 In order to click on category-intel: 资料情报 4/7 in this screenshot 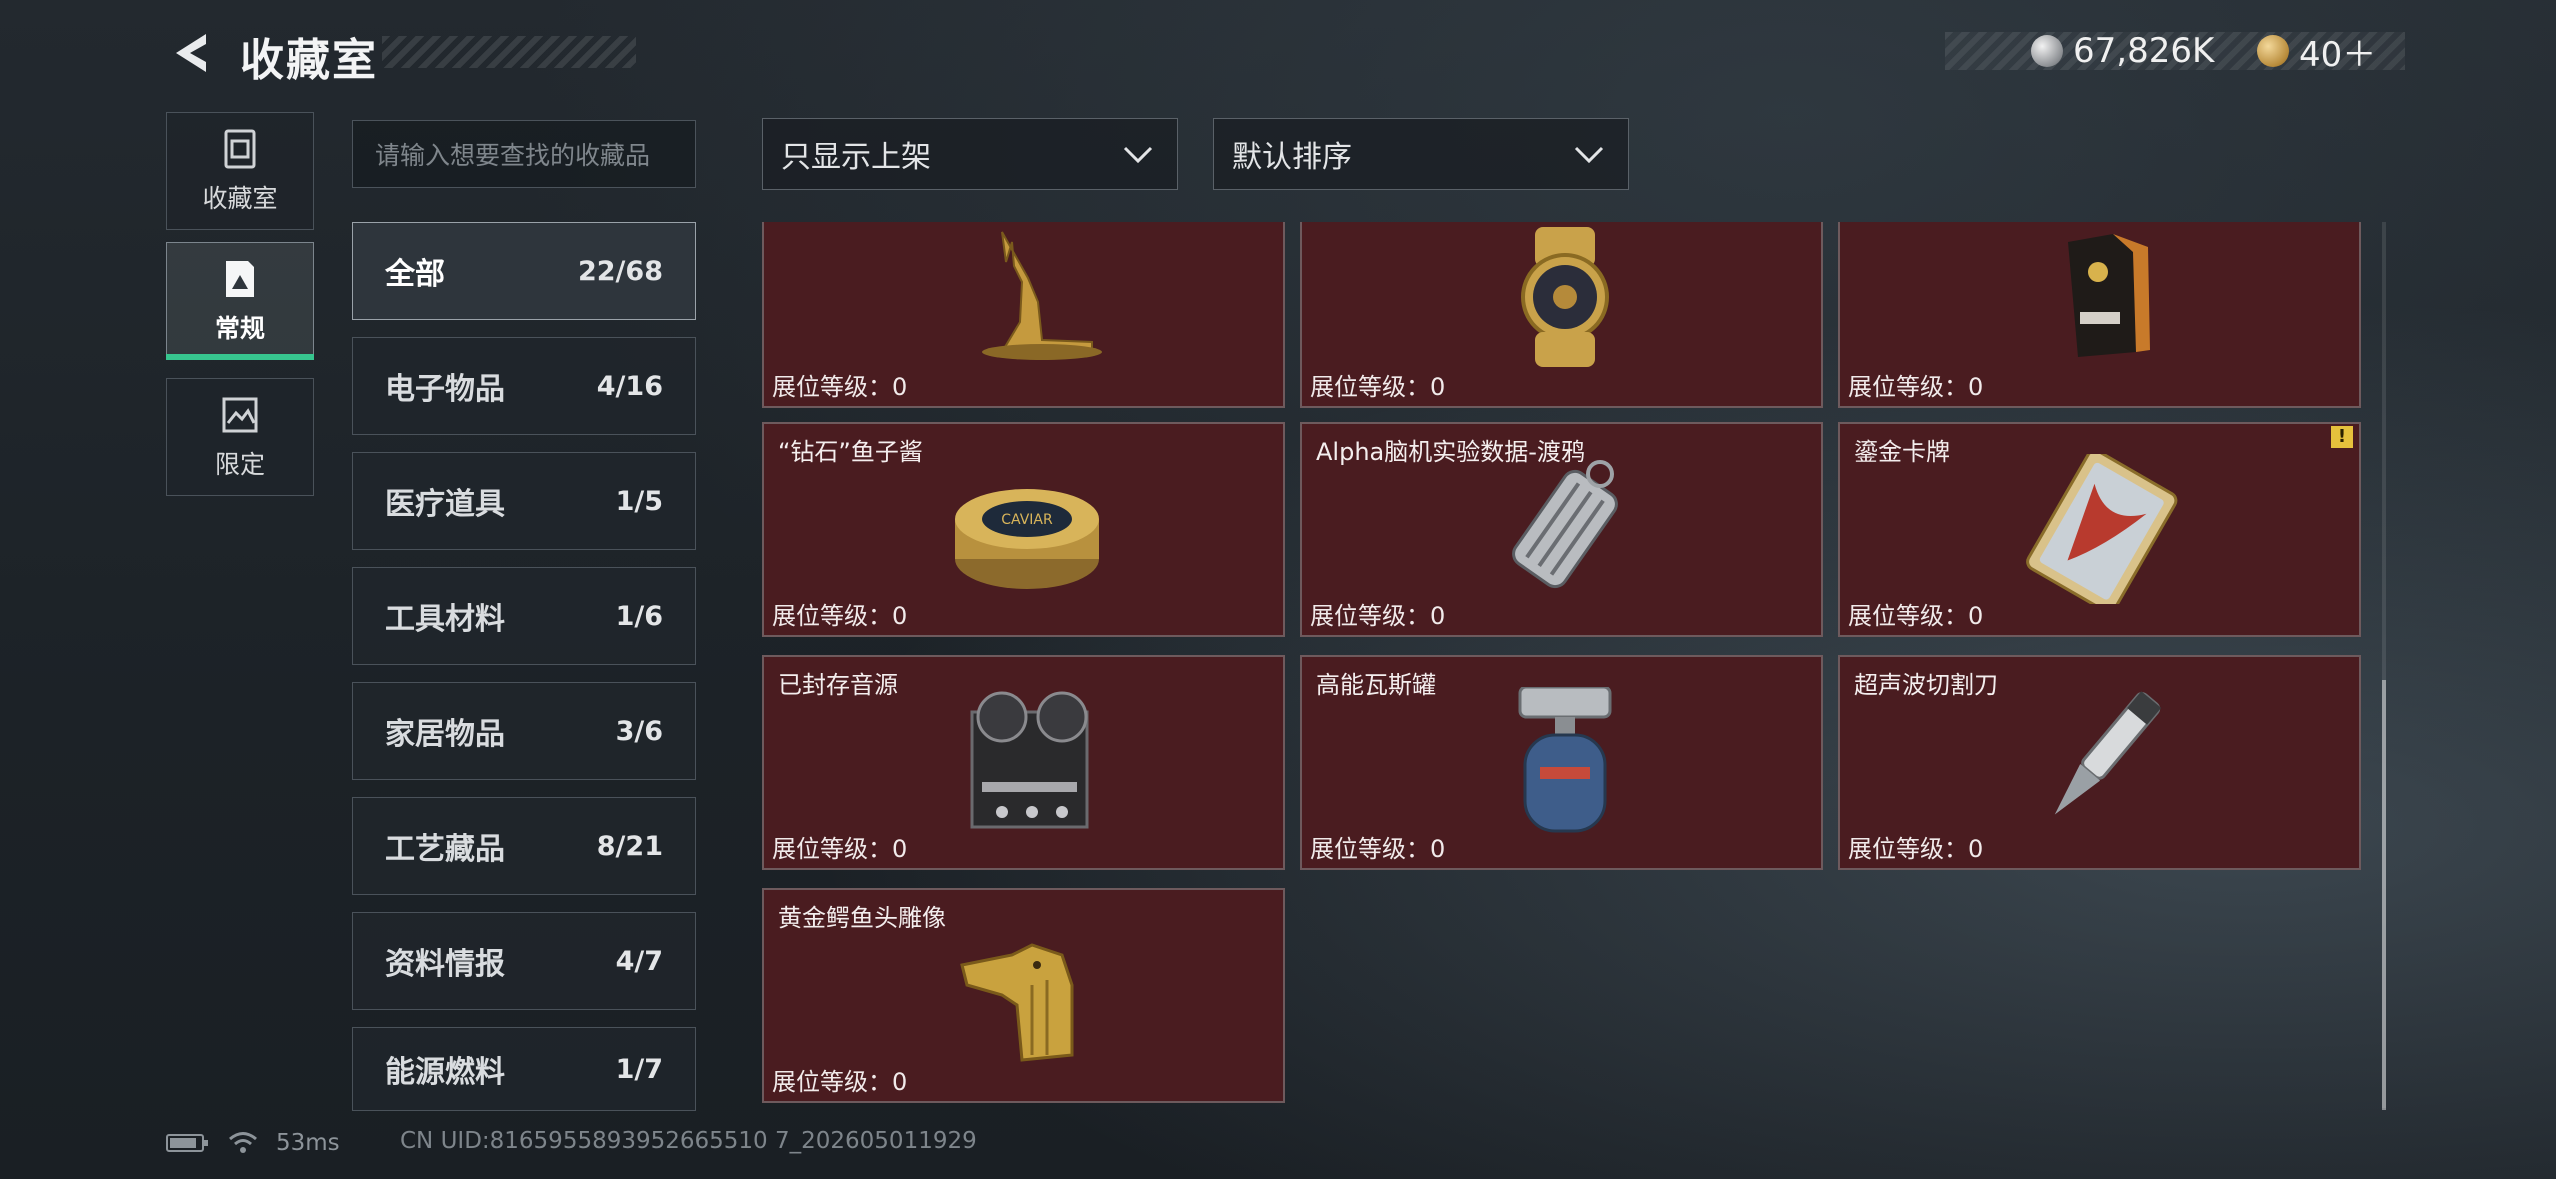, I will do `click(524, 961)`.